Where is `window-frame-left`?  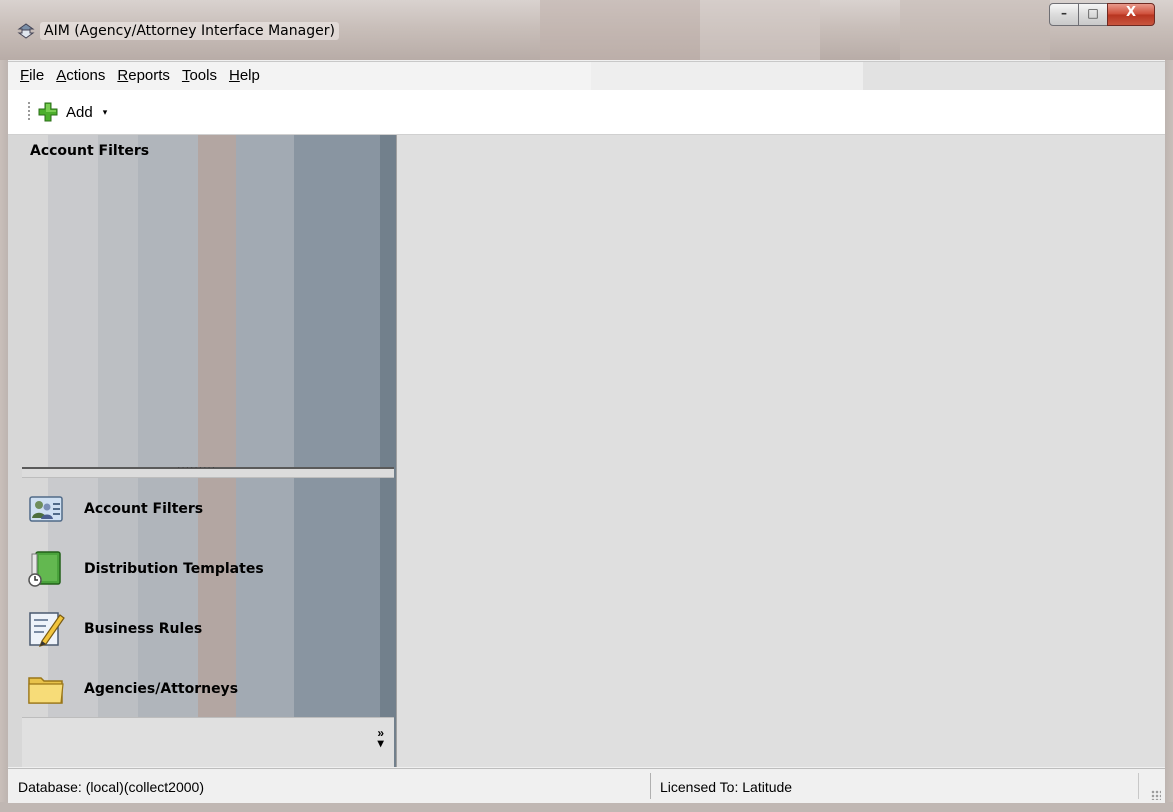
window-frame-left is located at coordinates (4, 436).